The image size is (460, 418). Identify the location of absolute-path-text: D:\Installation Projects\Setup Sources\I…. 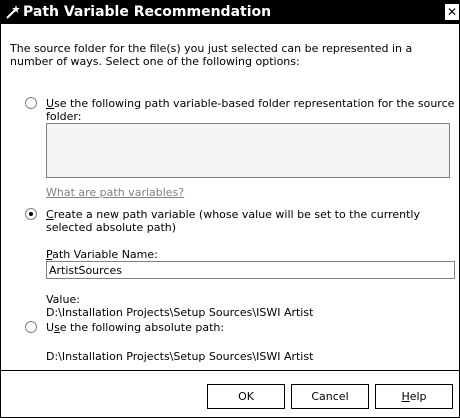
(180, 356).